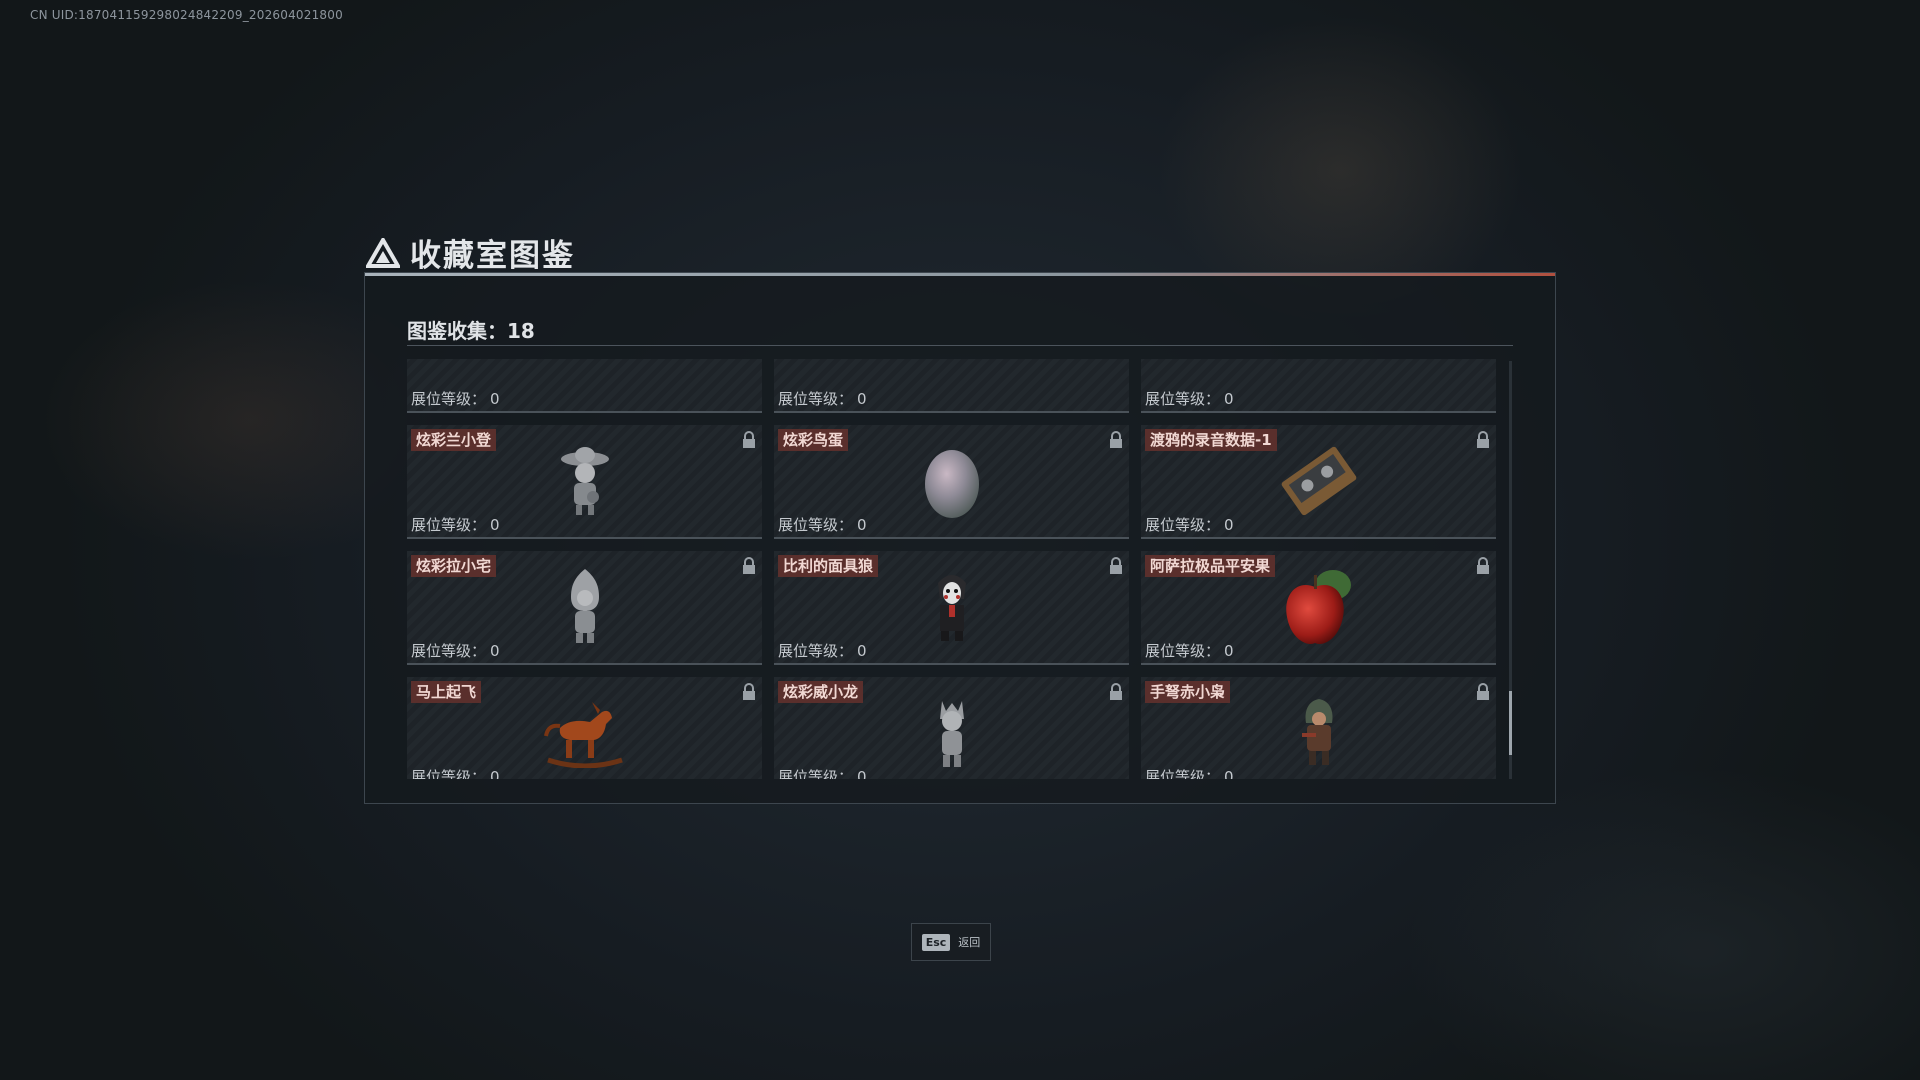  I want to click on page-header: 收藏室图鉴, so click(470, 252).